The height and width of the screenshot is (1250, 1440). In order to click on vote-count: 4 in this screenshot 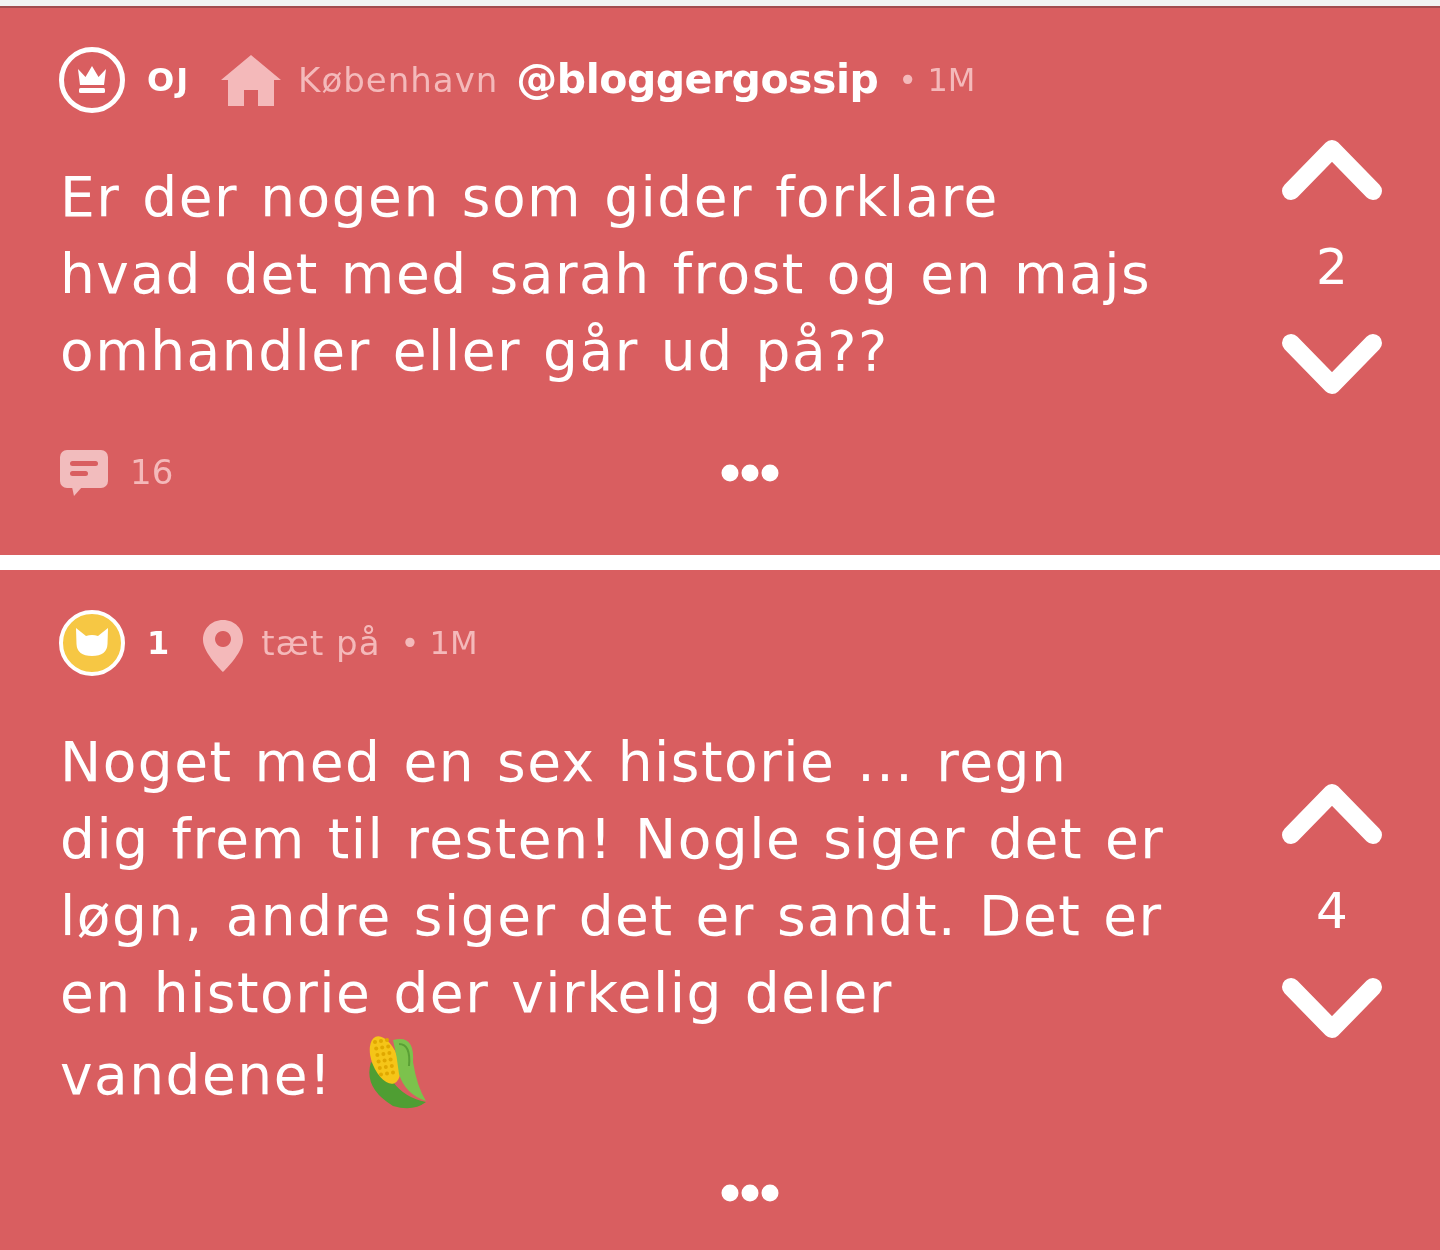, I will do `click(1332, 911)`.